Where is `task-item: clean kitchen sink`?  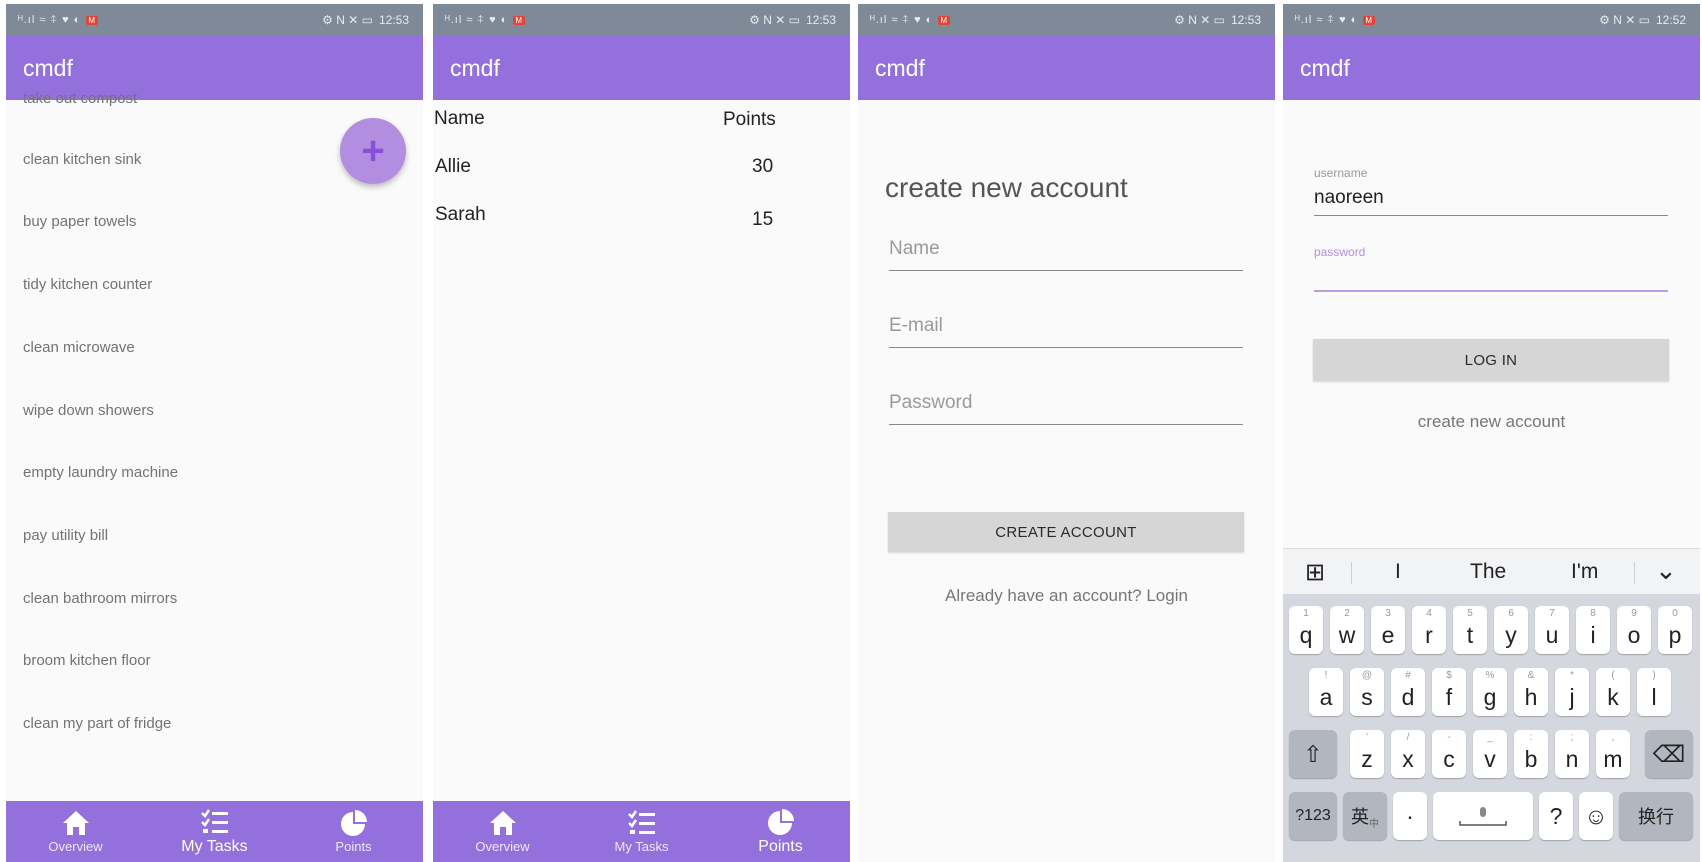 task-item: clean kitchen sink is located at coordinates (82, 159).